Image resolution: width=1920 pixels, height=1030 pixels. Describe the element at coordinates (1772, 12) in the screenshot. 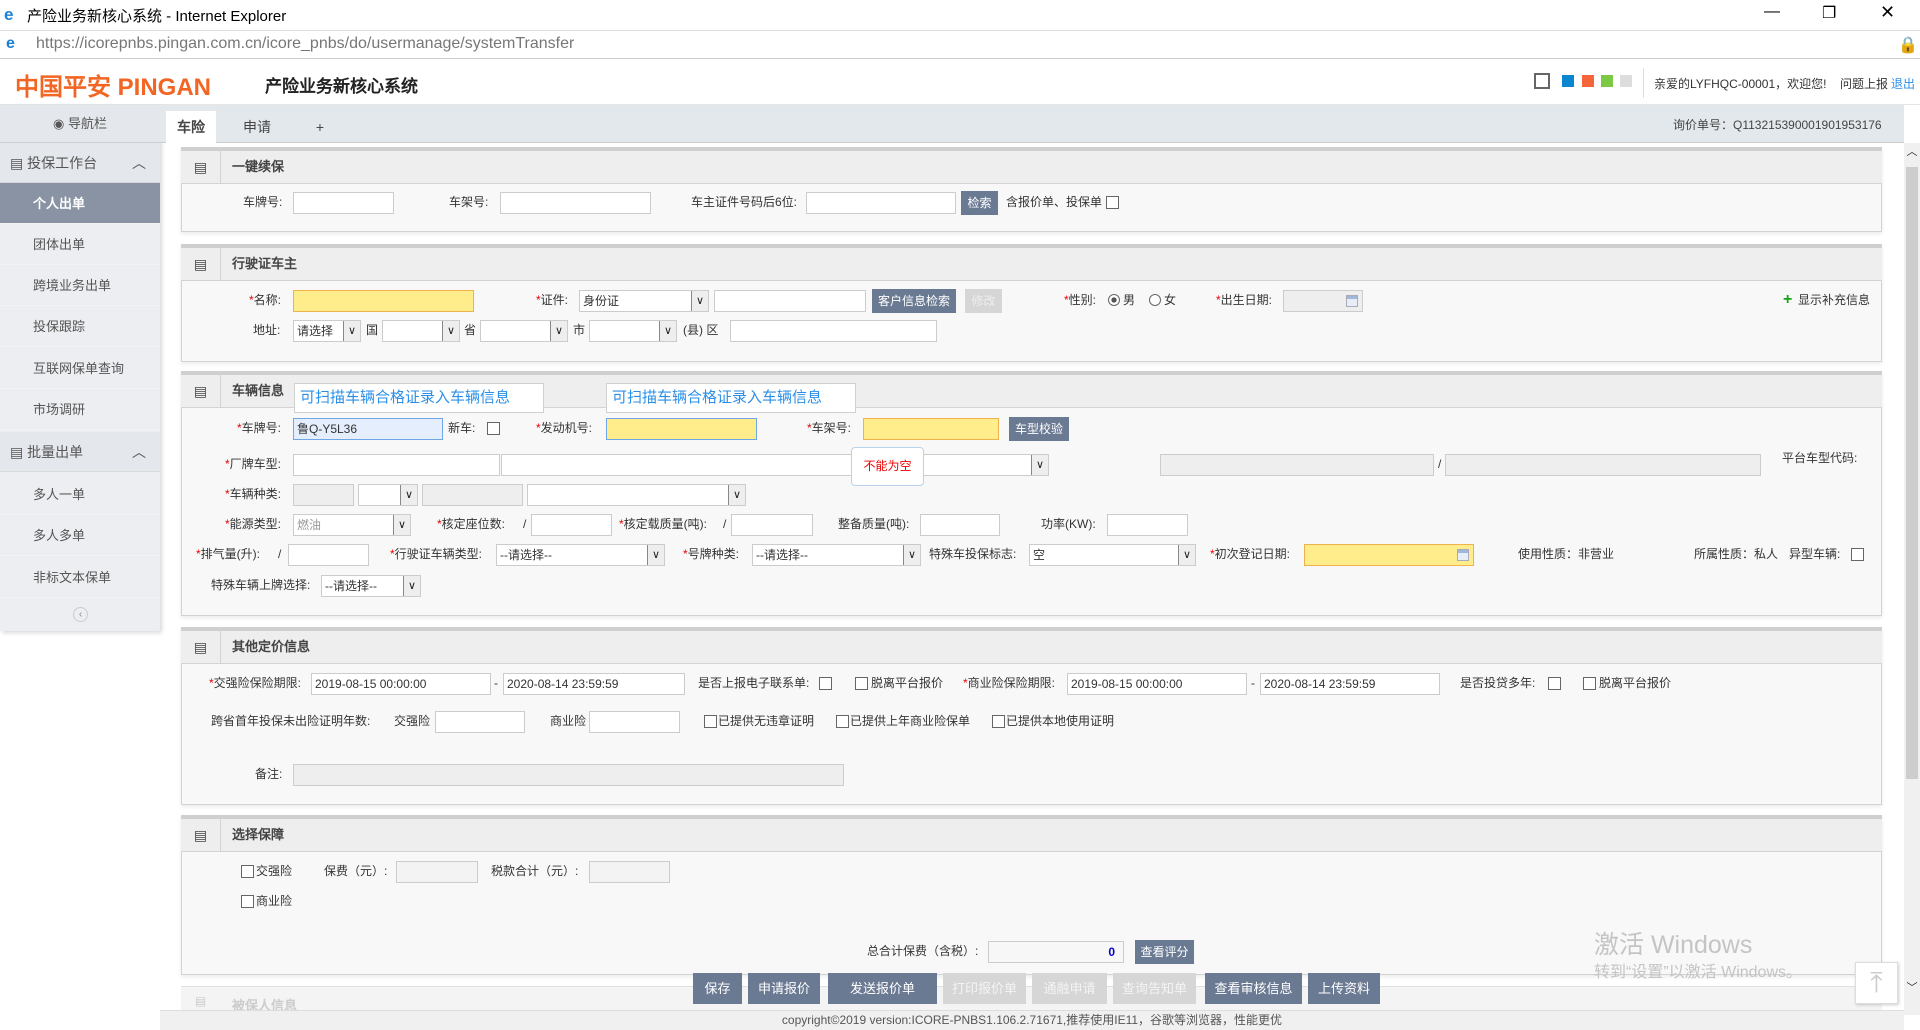

I see `minimize-button: —` at that location.